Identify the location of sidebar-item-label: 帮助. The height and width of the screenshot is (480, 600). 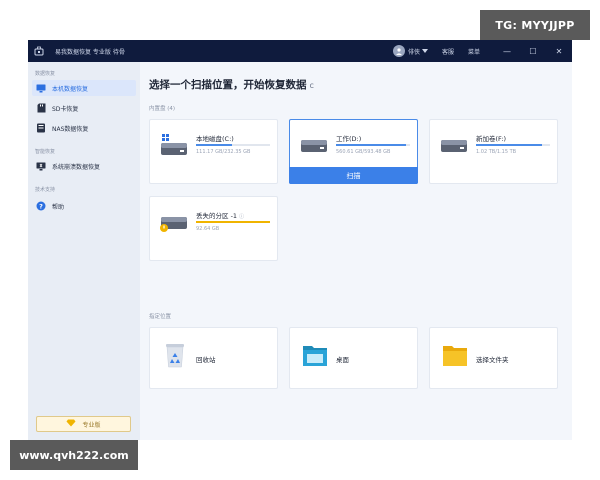
(58, 207).